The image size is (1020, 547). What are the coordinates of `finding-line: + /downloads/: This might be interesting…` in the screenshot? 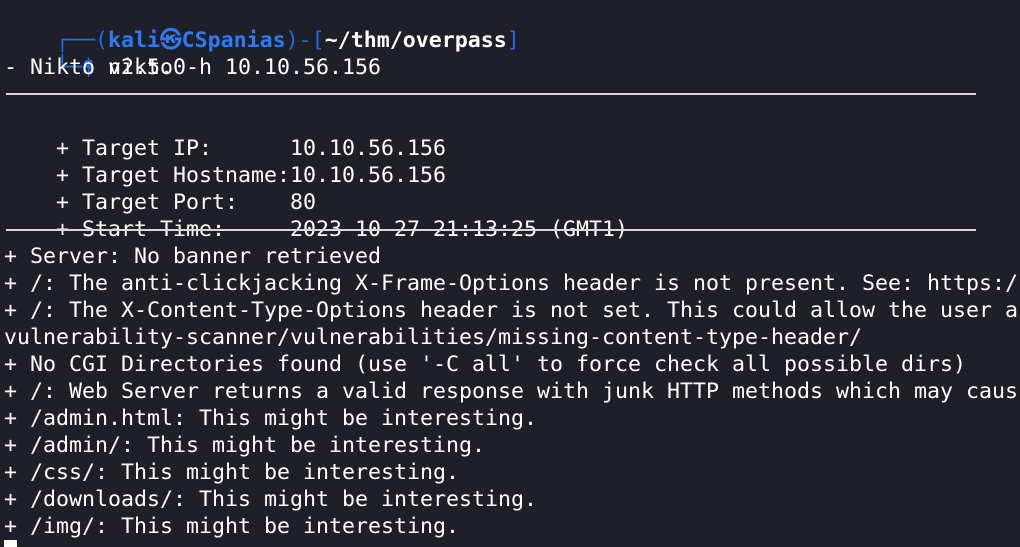 It's located at (271, 499).